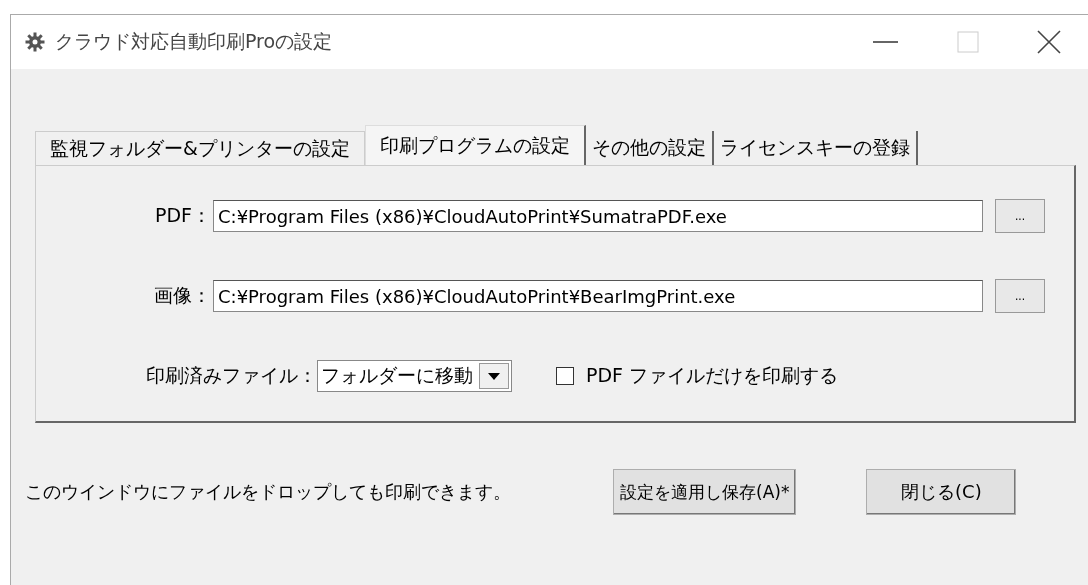 The image size is (1088, 585). What do you see at coordinates (598, 216) in the screenshot?
I see `path-field: C:¥Program Files (x86)¥CloudAutoPrint¥SumatraPDF.exe` at bounding box center [598, 216].